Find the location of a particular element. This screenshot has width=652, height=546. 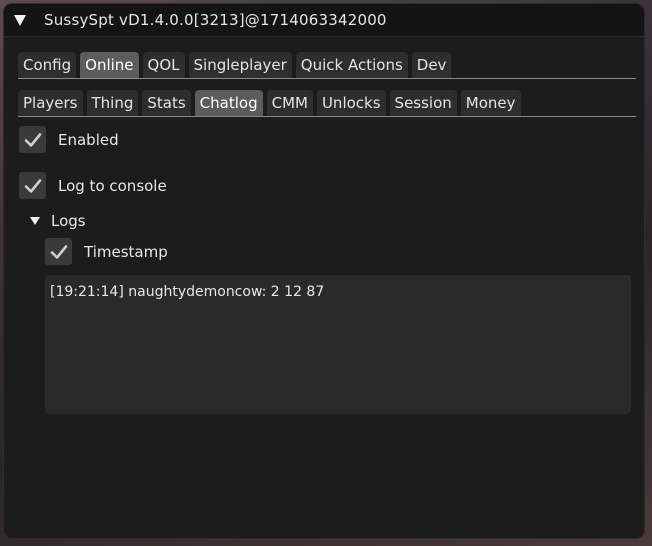

tab-qol: QOL is located at coordinates (163, 65).